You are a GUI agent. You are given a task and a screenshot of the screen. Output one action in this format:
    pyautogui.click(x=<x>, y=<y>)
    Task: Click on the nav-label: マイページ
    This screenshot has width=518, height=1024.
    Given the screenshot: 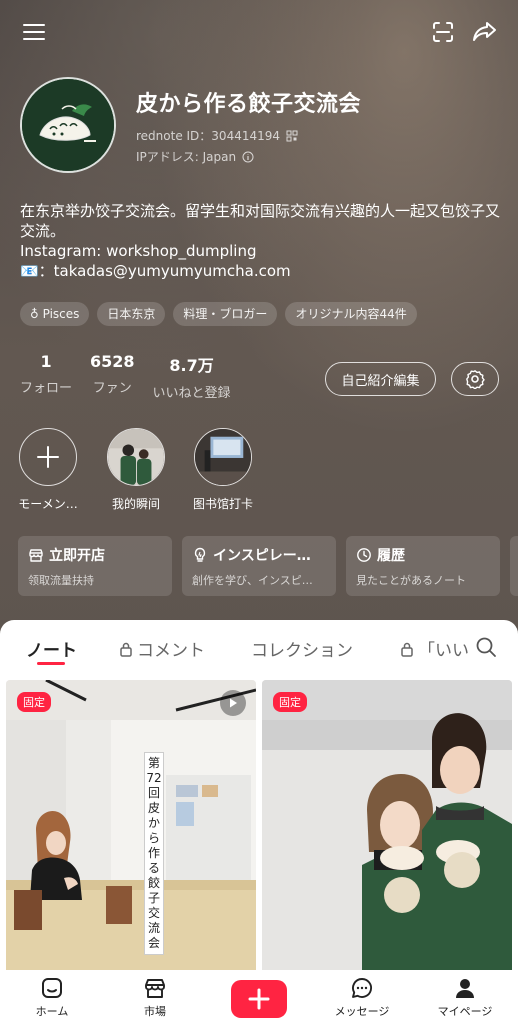 What is the action you would take?
    pyautogui.click(x=465, y=1011)
    